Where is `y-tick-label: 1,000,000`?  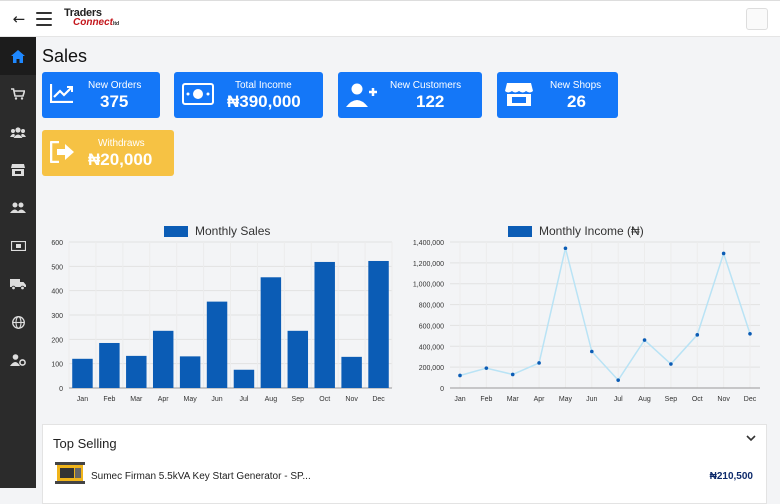 y-tick-label: 1,000,000 is located at coordinates (428, 285).